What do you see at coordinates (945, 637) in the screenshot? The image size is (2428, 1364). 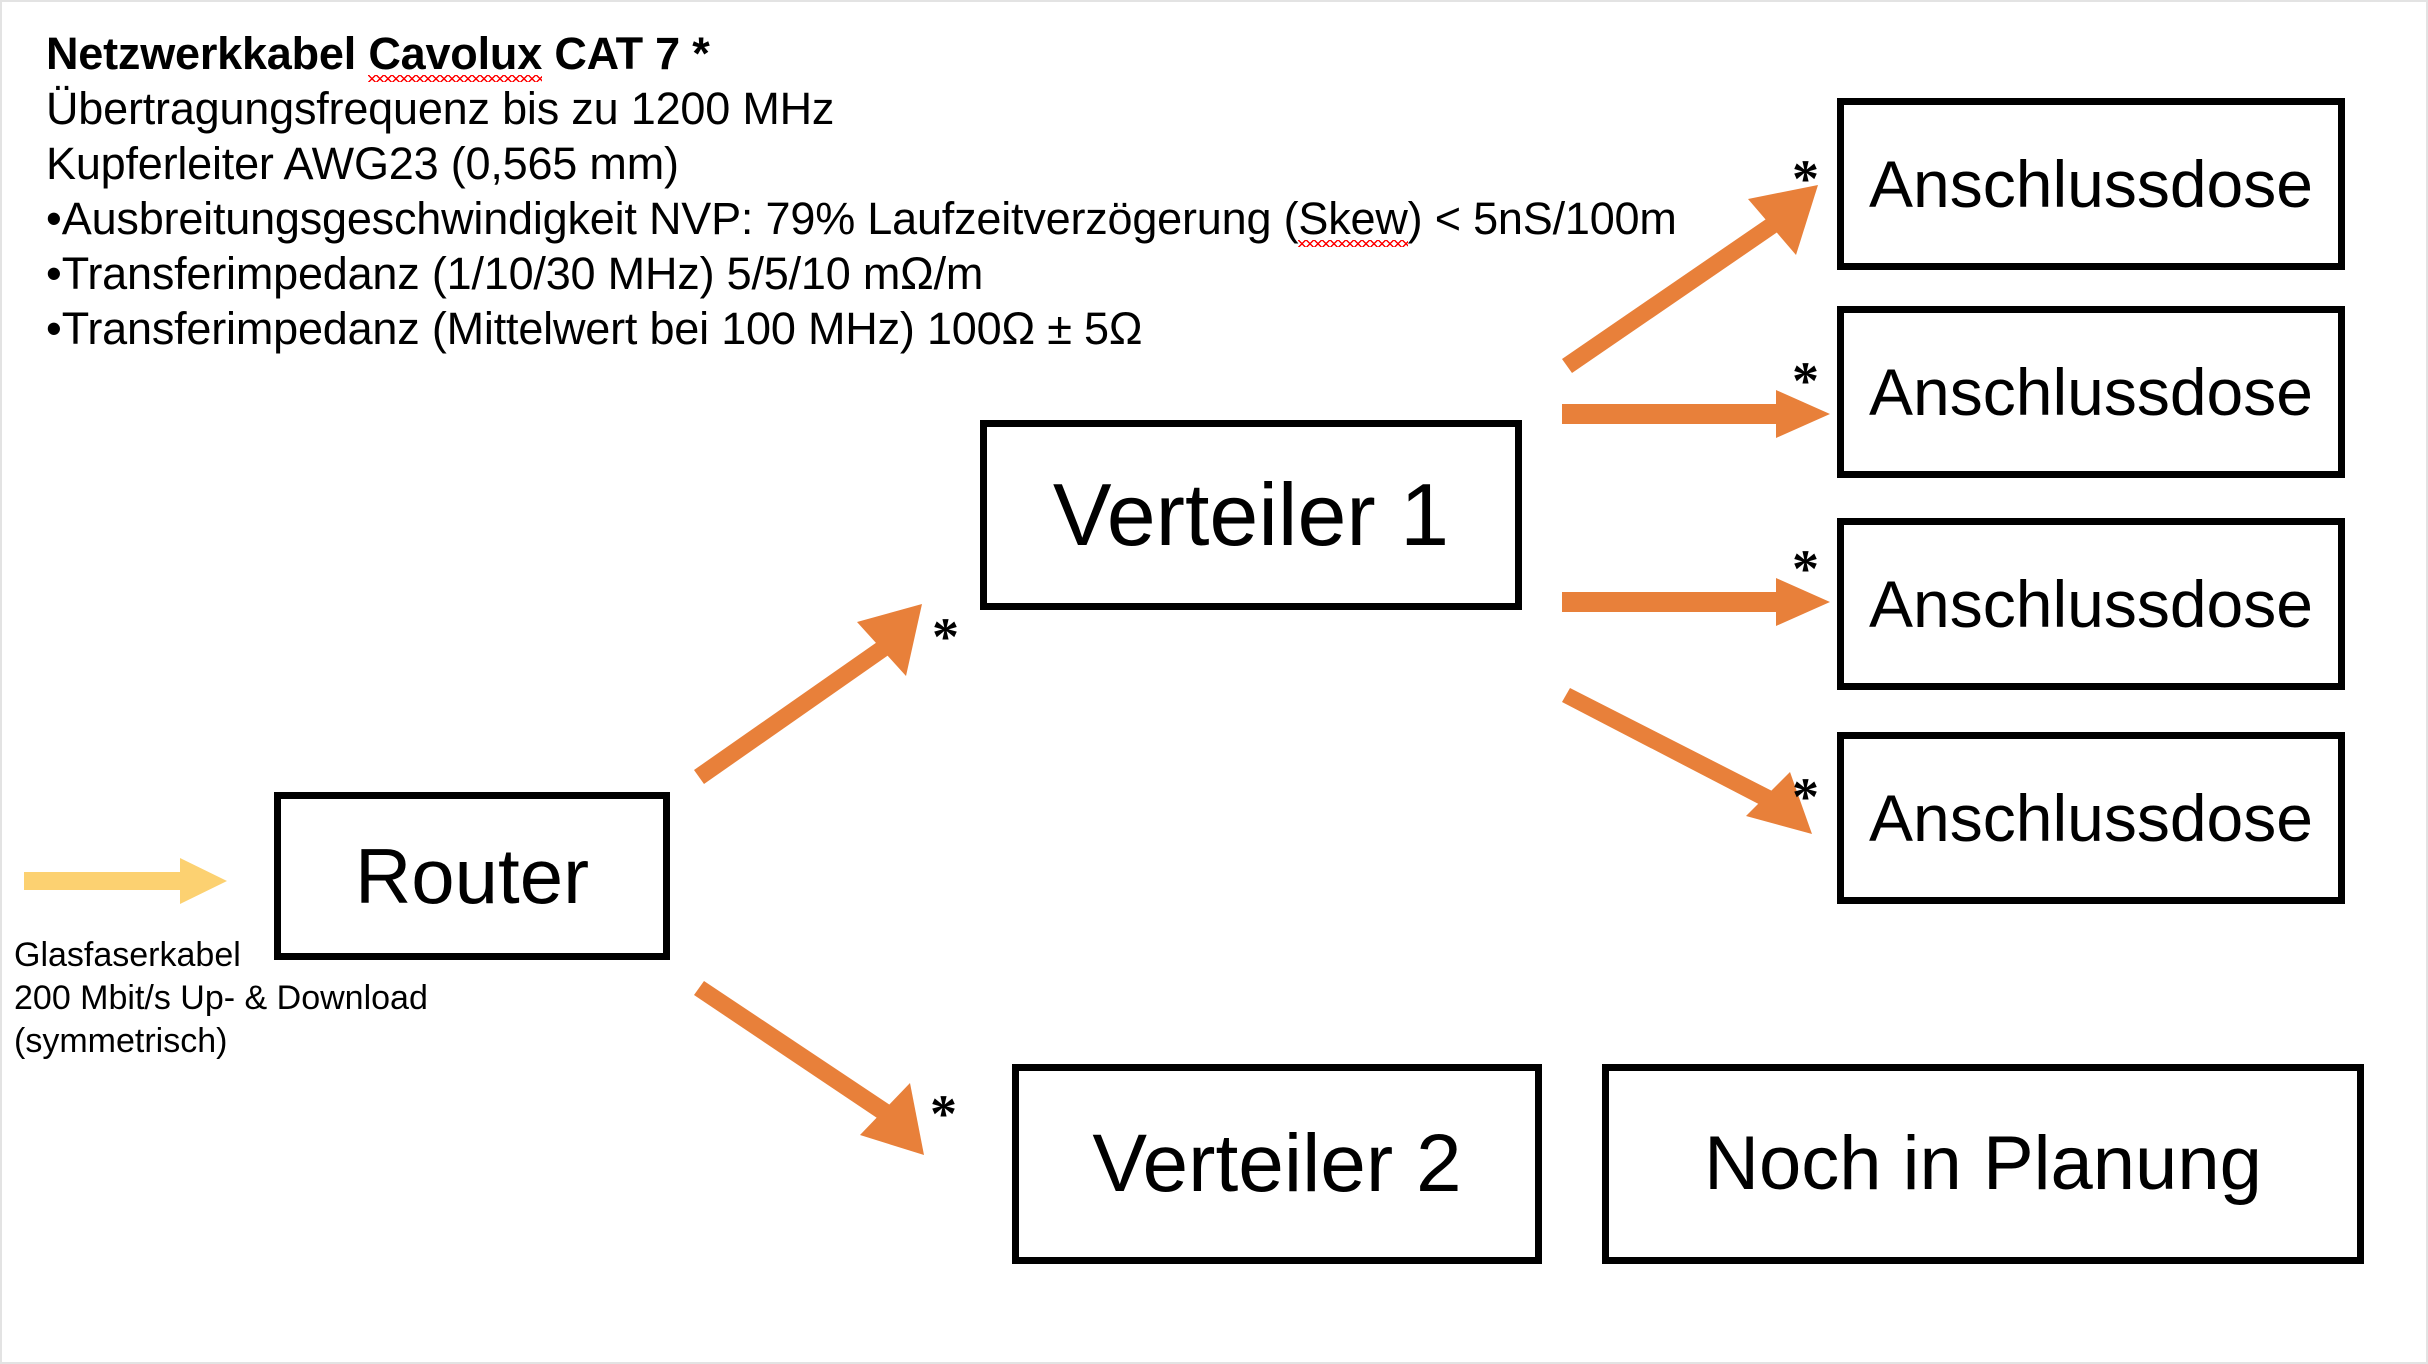 I see `asterisk-marker-router-verteiler-1: *` at bounding box center [945, 637].